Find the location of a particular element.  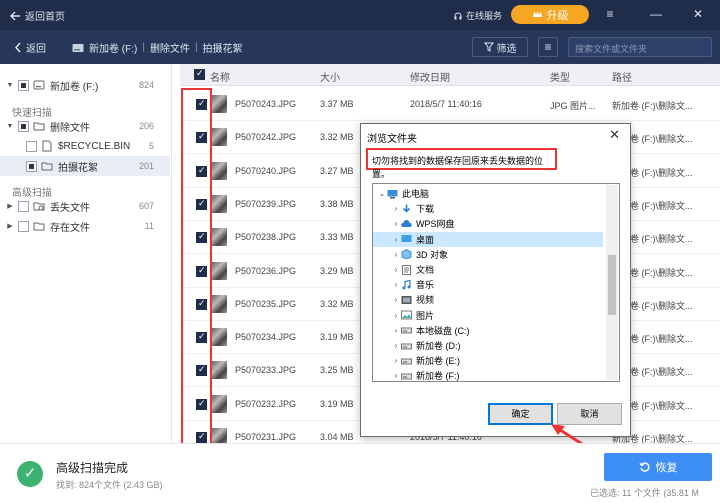

recover-label: 恢复 is located at coordinates (666, 468).